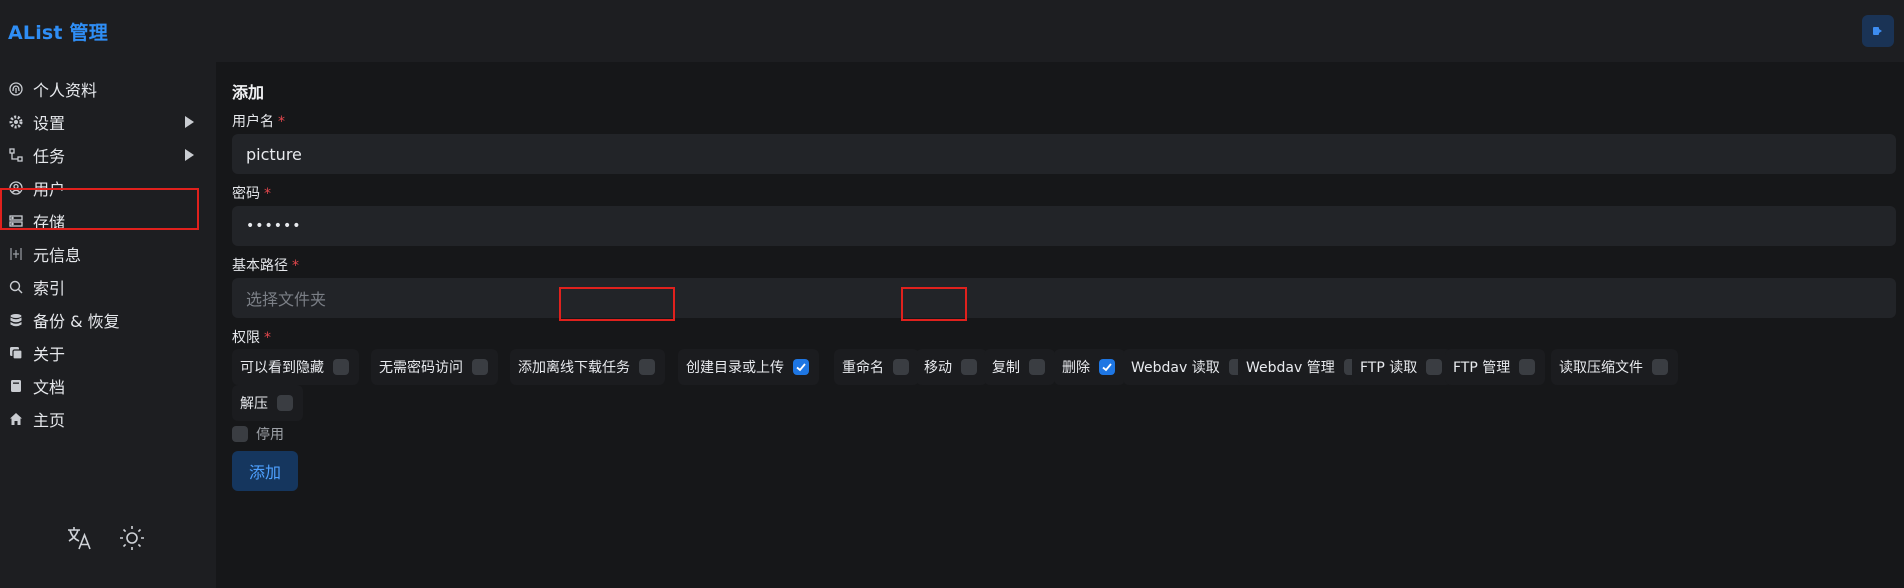 Image resolution: width=1904 pixels, height=588 pixels. I want to click on base-path-placeholder: 选择文件夹, so click(286, 299).